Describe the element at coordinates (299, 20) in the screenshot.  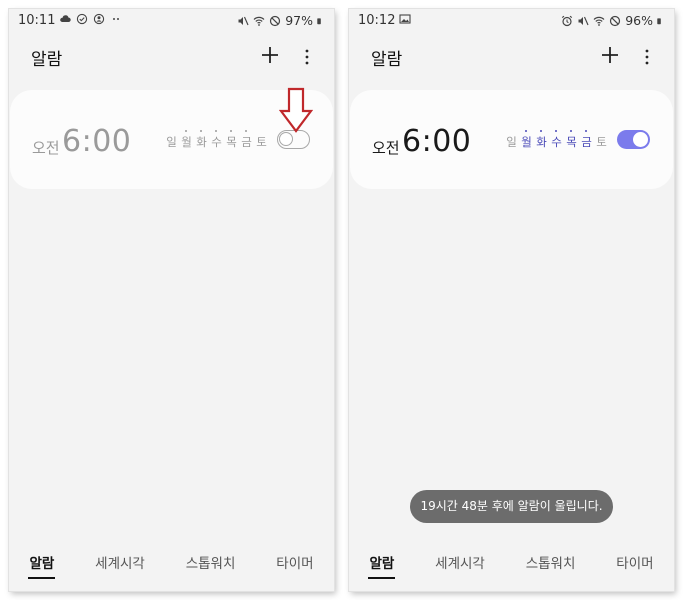
I see `battery-percent: 97%` at that location.